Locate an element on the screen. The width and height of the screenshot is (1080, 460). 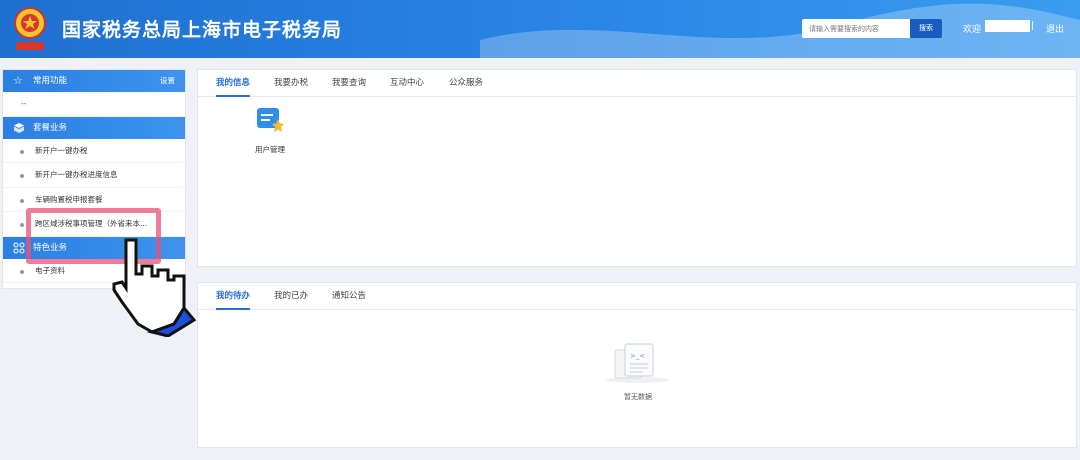
welcome-text: 欢迎 is located at coordinates (972, 30).